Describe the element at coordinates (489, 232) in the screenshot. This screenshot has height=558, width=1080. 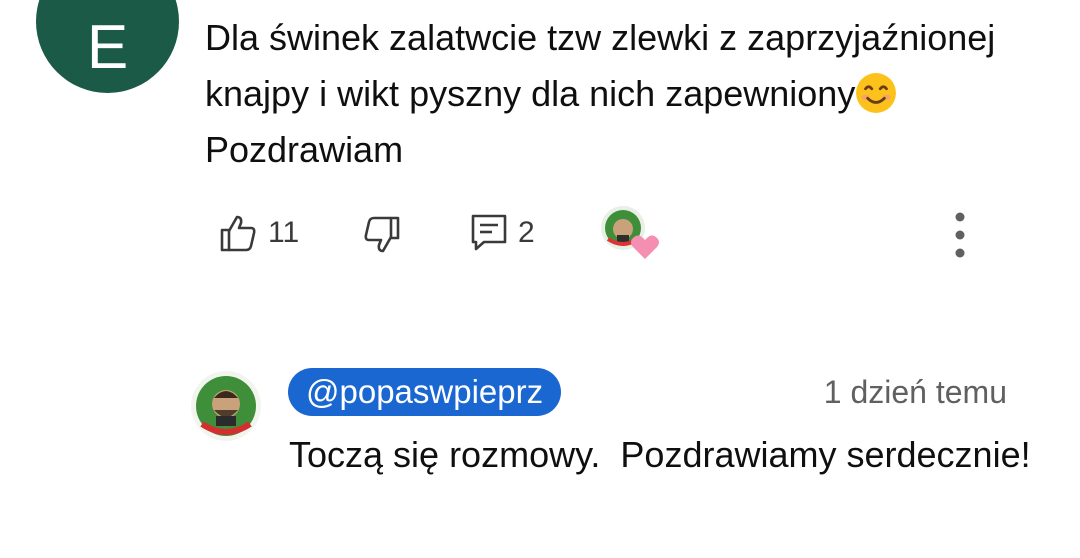
I see `reply-comment-icon` at that location.